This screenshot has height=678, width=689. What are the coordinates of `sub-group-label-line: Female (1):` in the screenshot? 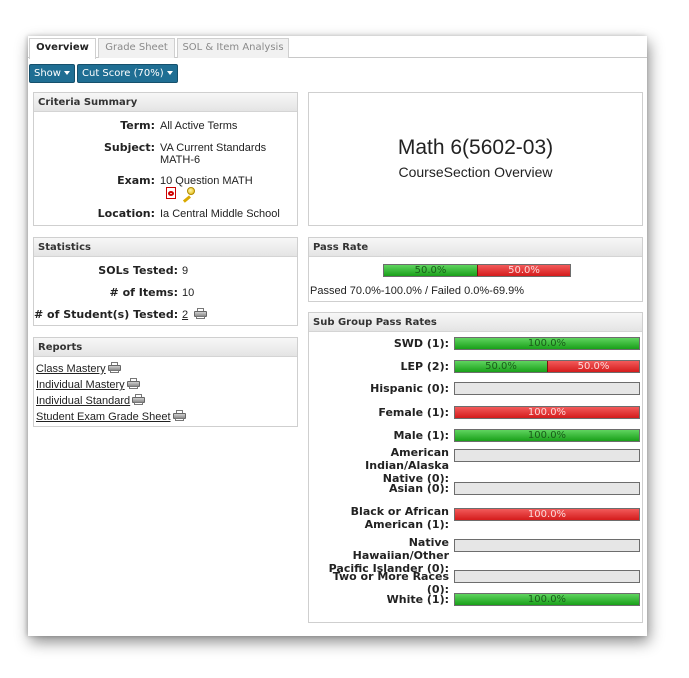 It's located at (413, 412).